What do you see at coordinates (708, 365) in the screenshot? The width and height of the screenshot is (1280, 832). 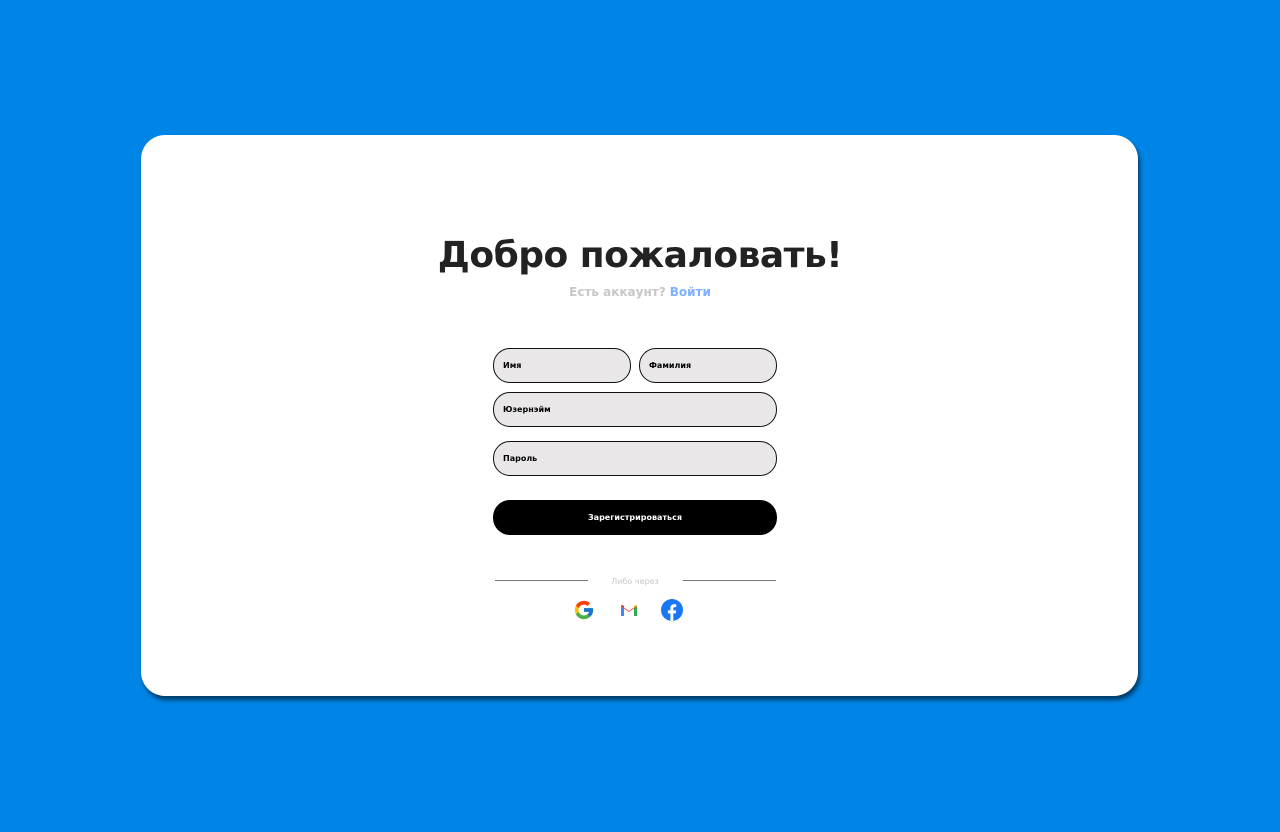 I see `last-name-input` at bounding box center [708, 365].